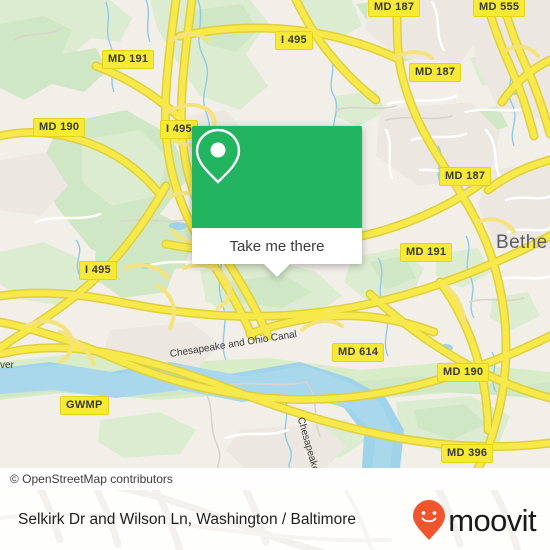 Image resolution: width=550 pixels, height=550 pixels. What do you see at coordinates (91, 479) in the screenshot?
I see `osm-attribution-text: © OpenStreetMap contributors` at bounding box center [91, 479].